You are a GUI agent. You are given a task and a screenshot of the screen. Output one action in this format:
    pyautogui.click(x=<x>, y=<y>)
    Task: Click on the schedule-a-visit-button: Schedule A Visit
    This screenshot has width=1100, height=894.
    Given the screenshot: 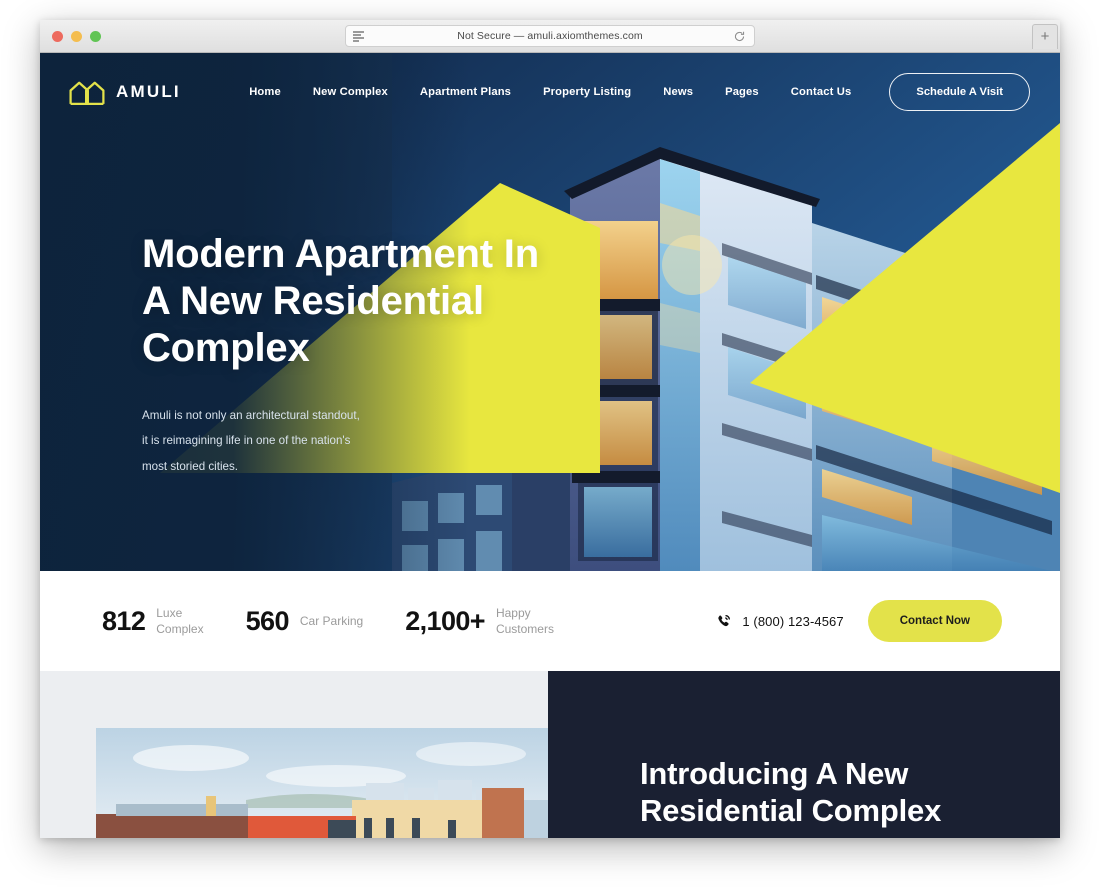 What is the action you would take?
    pyautogui.click(x=959, y=92)
    